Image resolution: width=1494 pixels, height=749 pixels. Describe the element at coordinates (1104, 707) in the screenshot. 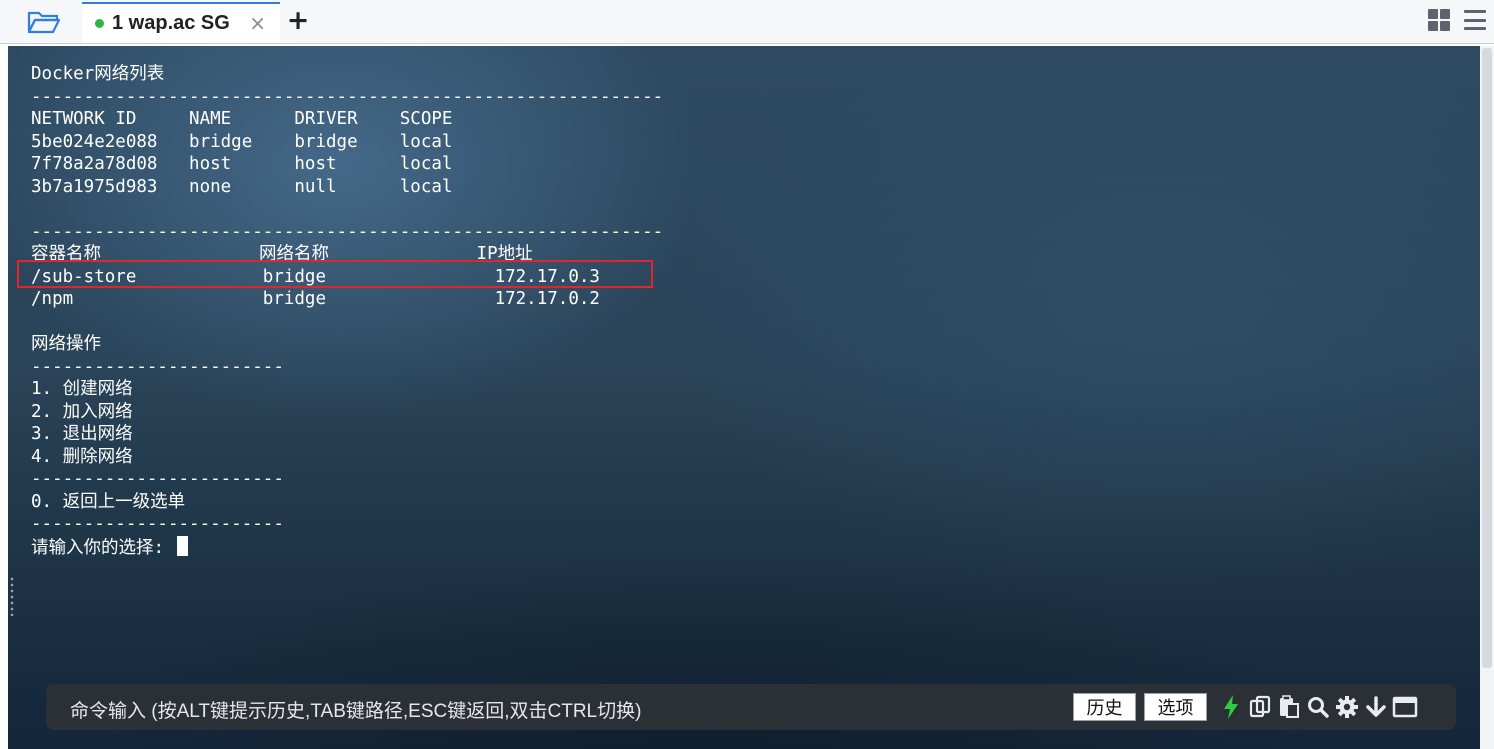

I see `history-button: 历史` at that location.